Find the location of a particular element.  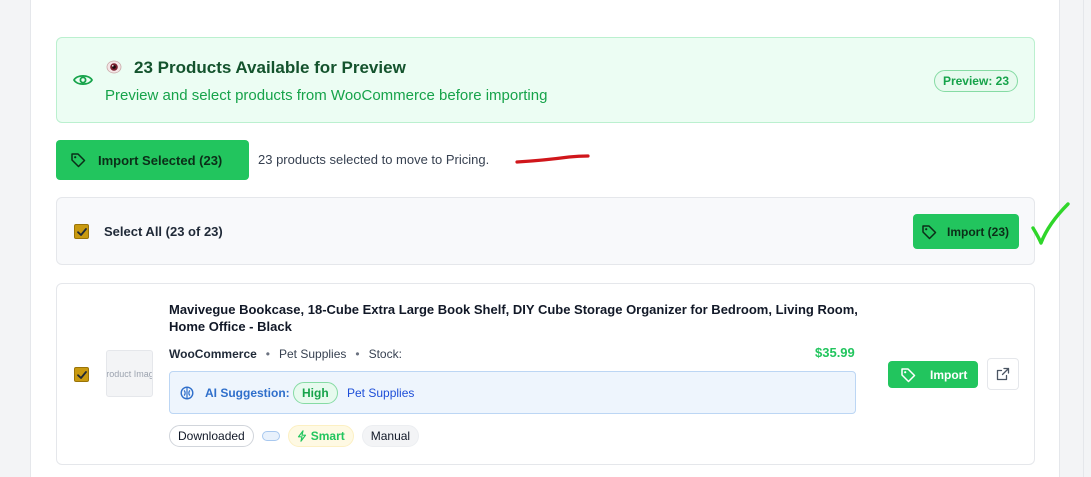

ai-suggestion-label: AI Suggestion: is located at coordinates (247, 393).